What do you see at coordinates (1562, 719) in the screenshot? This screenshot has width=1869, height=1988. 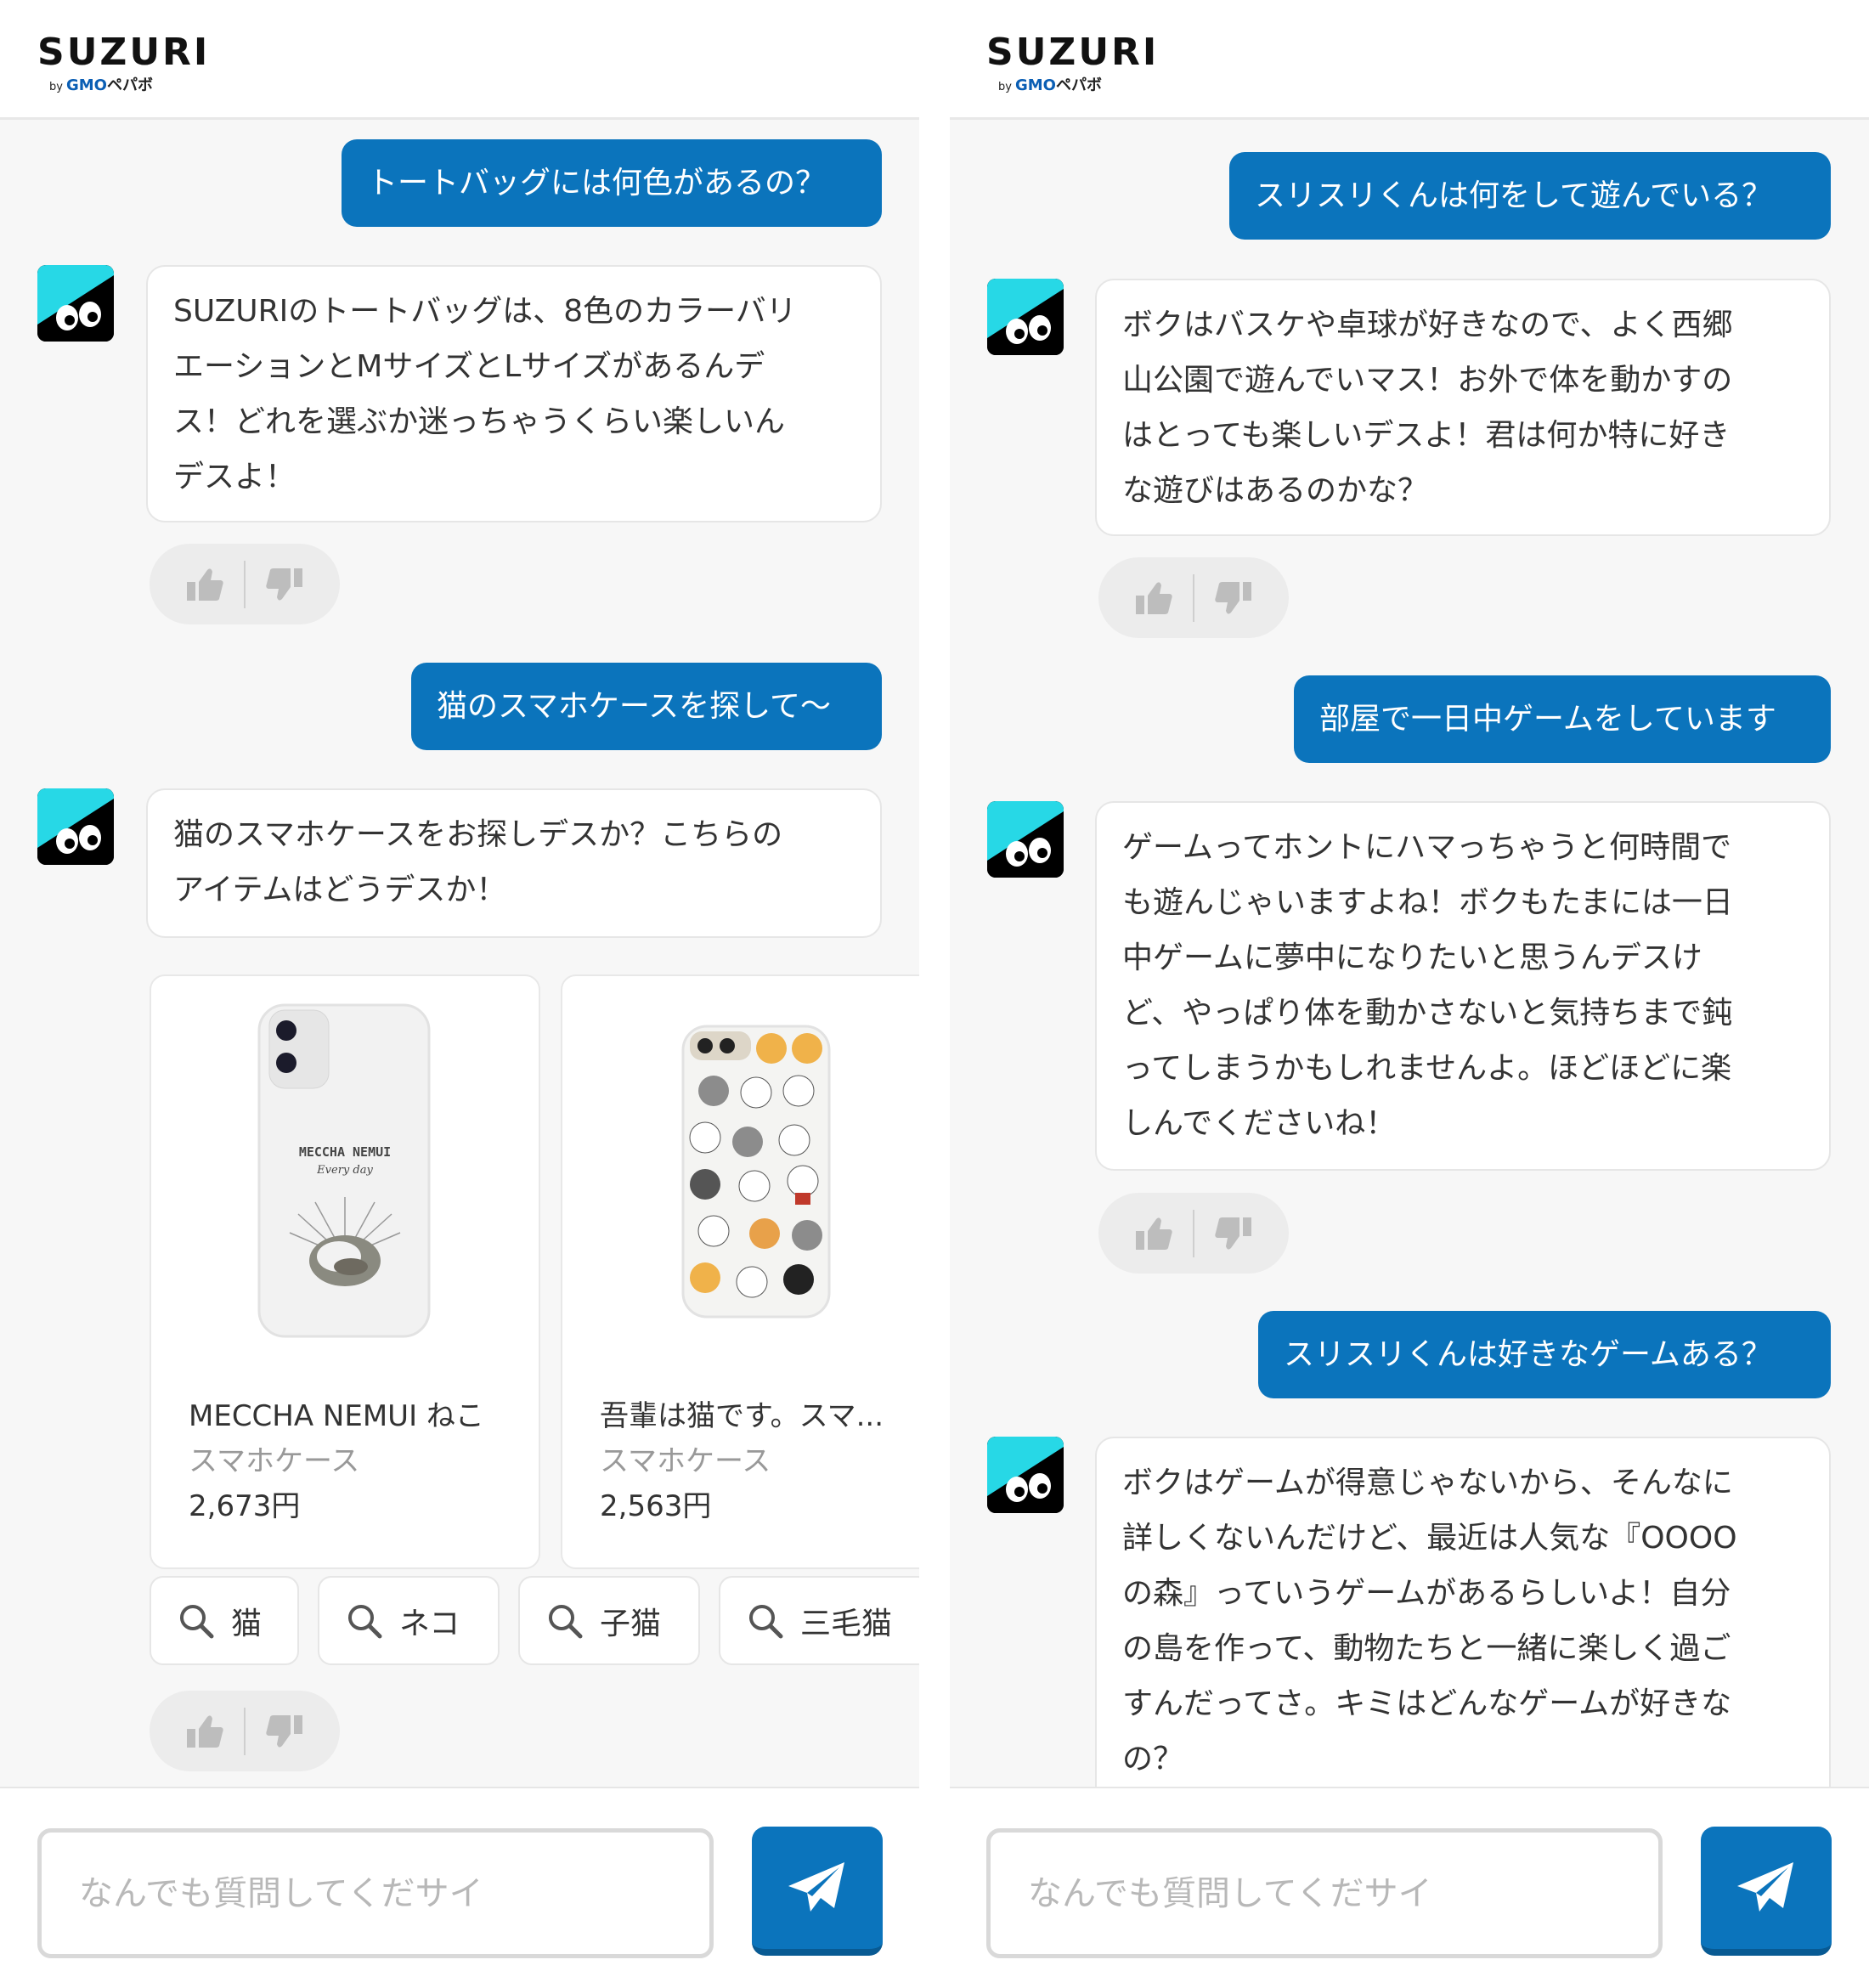 I see `user-message: 部屋で一日中ゲームをしています` at bounding box center [1562, 719].